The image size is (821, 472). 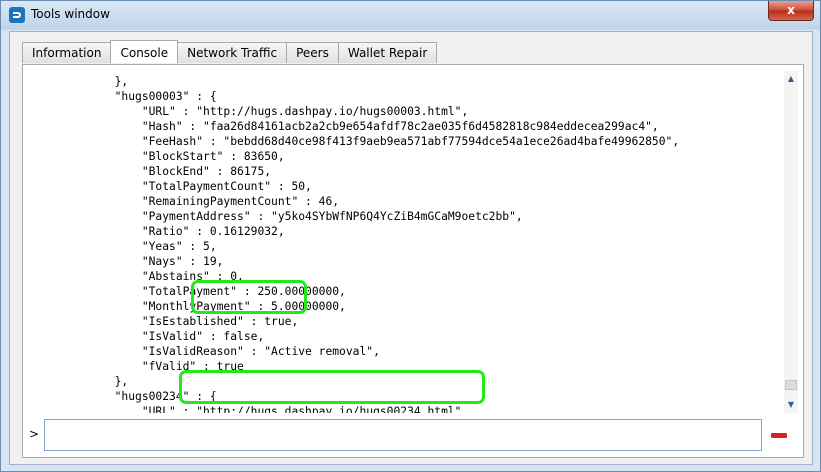 I want to click on close-button: x, so click(x=791, y=11).